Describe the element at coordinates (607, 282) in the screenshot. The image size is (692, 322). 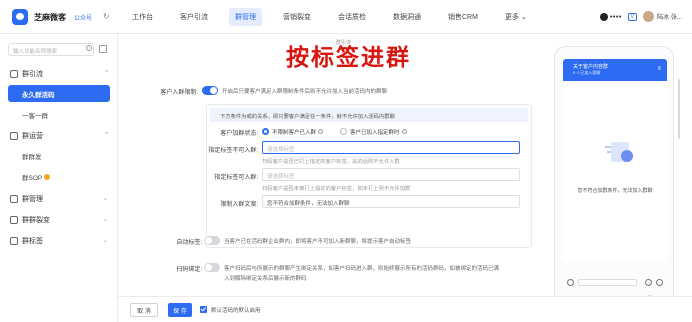
I see `phone-text-input` at that location.